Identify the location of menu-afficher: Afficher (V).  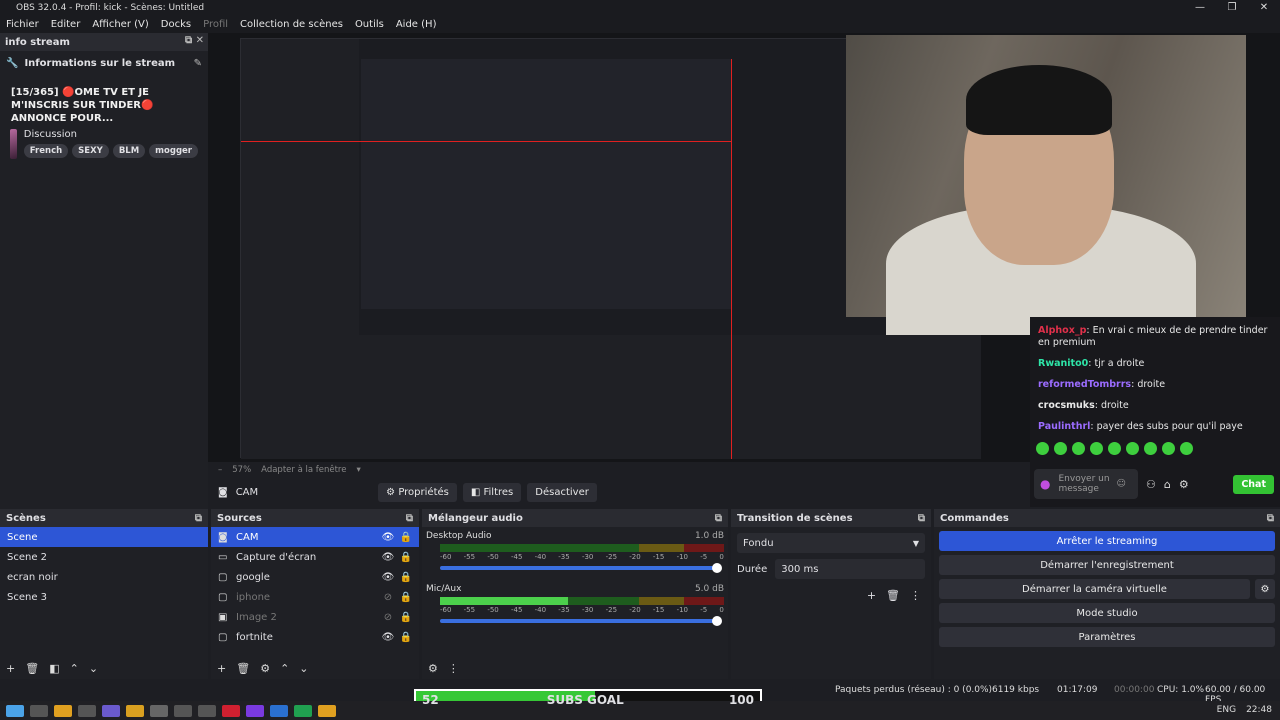
(120, 24).